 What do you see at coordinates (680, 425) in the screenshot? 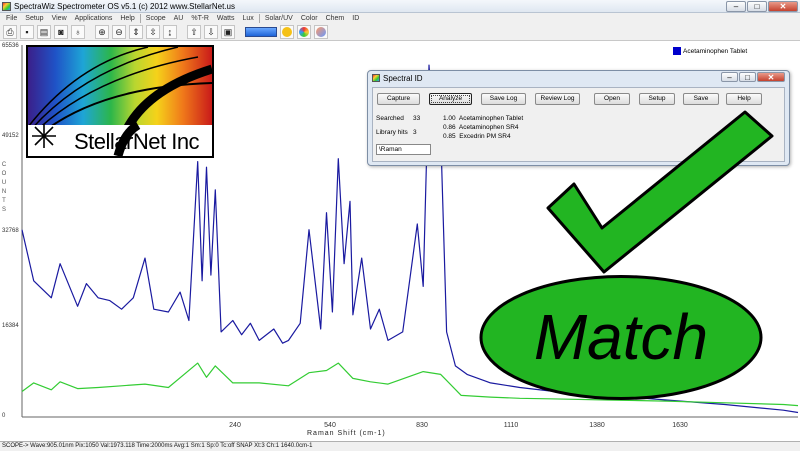
I see `x-tick-label: 1630` at bounding box center [680, 425].